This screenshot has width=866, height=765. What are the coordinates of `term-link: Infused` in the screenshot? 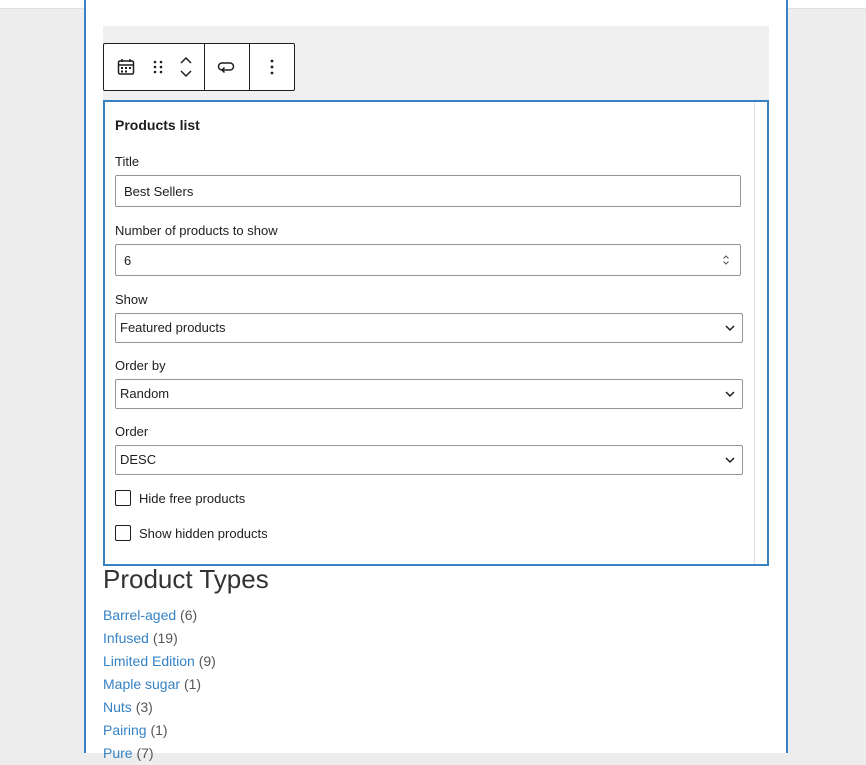 It's located at (126, 638).